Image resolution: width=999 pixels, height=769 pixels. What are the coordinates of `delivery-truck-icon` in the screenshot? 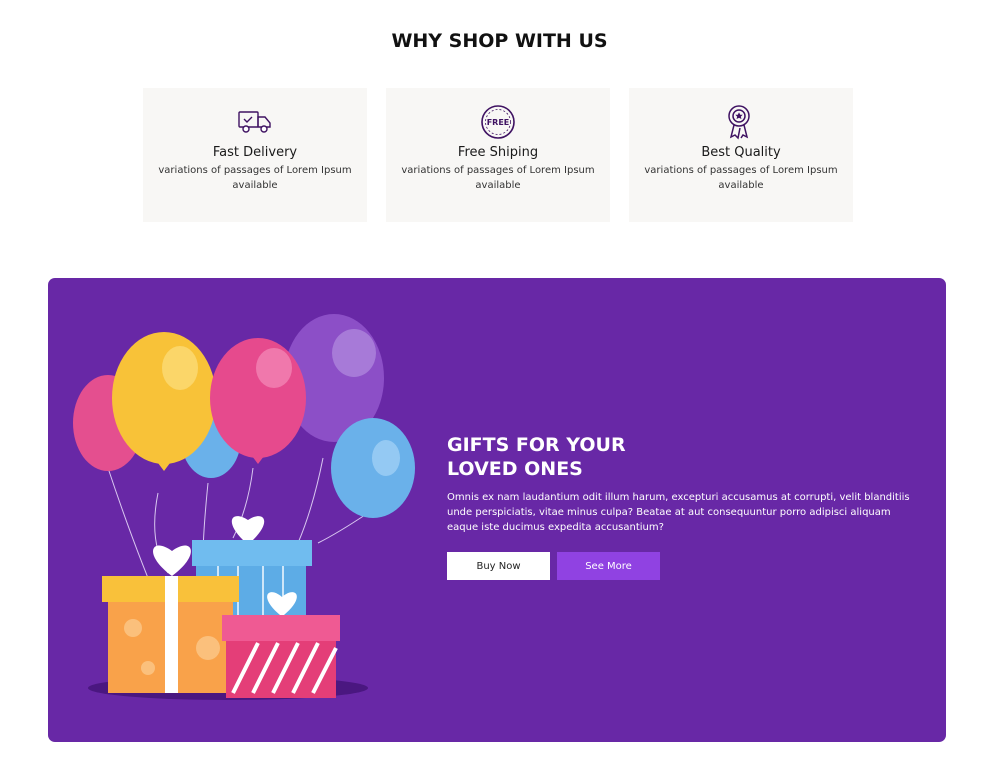 It's located at (255, 122).